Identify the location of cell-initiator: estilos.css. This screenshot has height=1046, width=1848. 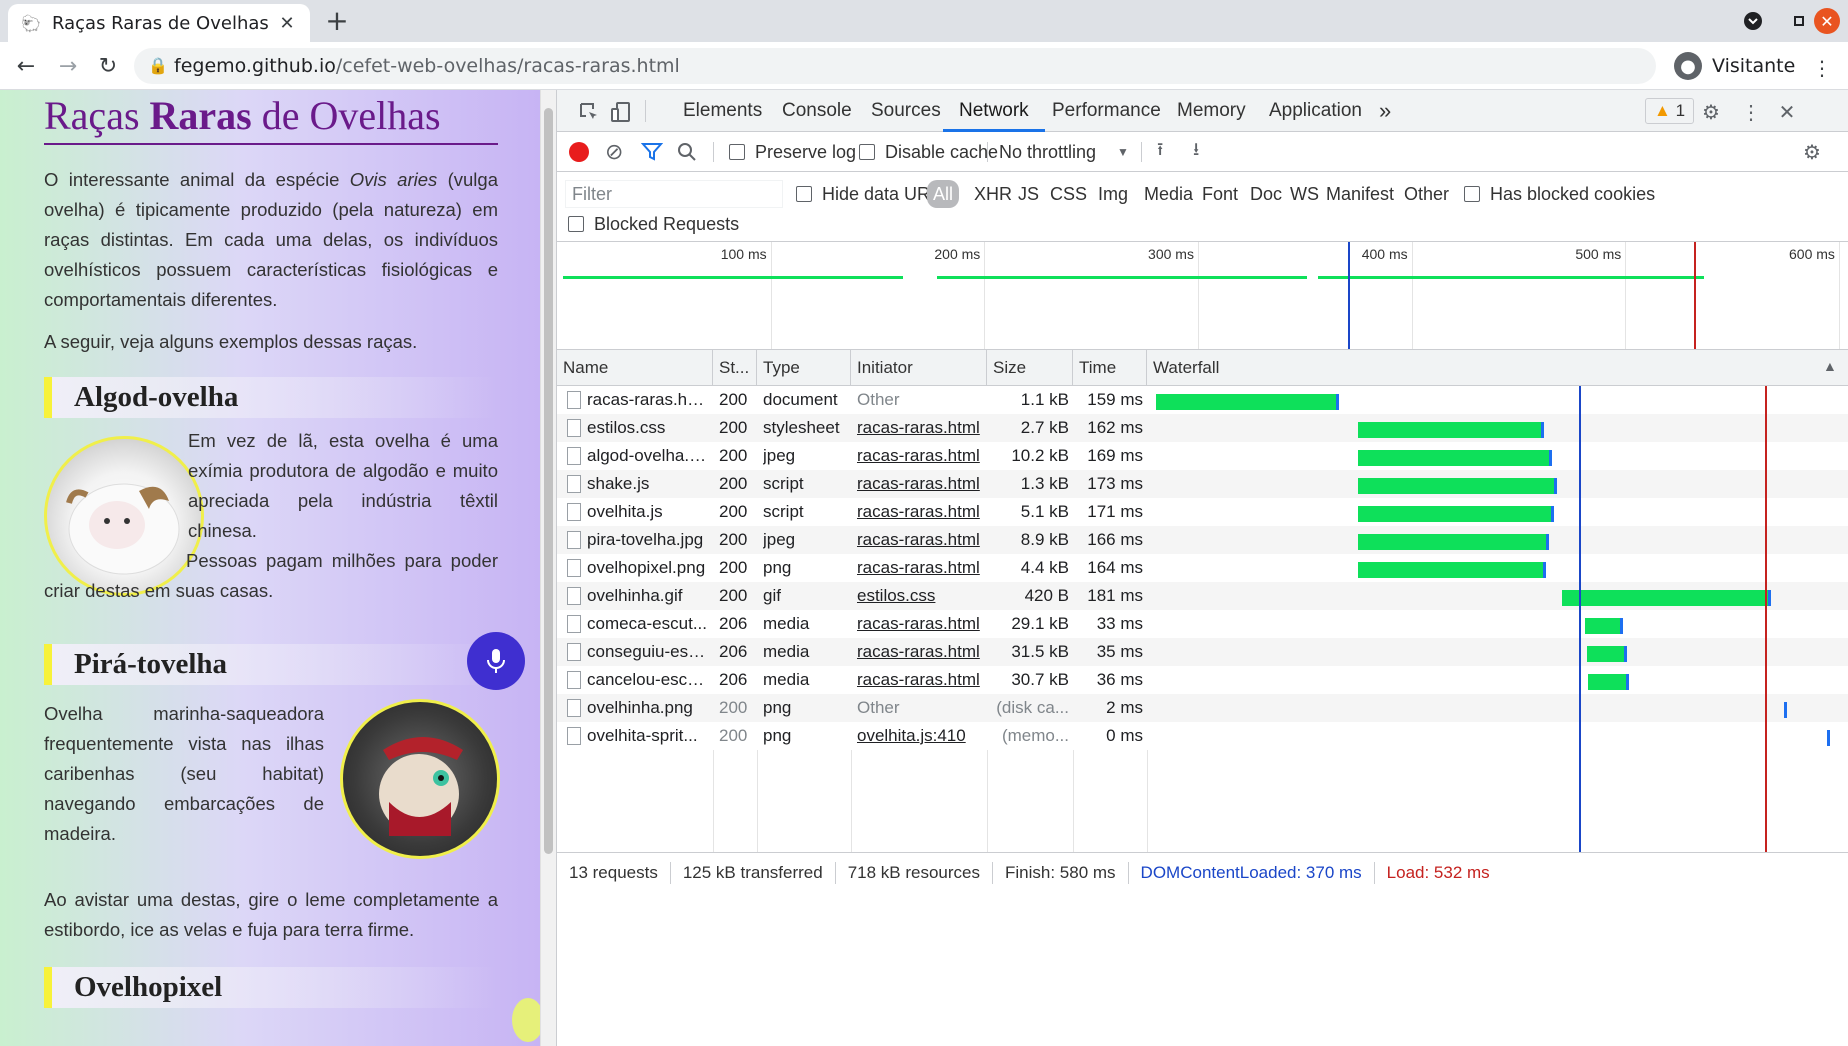
(920, 596).